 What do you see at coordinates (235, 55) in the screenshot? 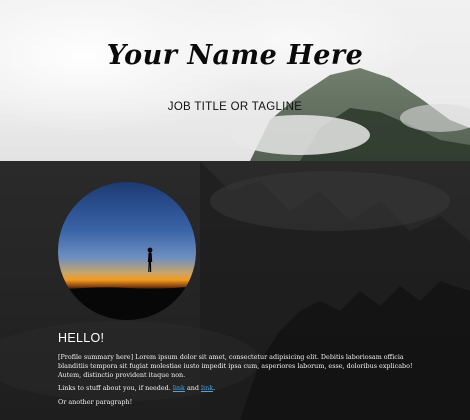
I see `site-name: Your Name Here` at bounding box center [235, 55].